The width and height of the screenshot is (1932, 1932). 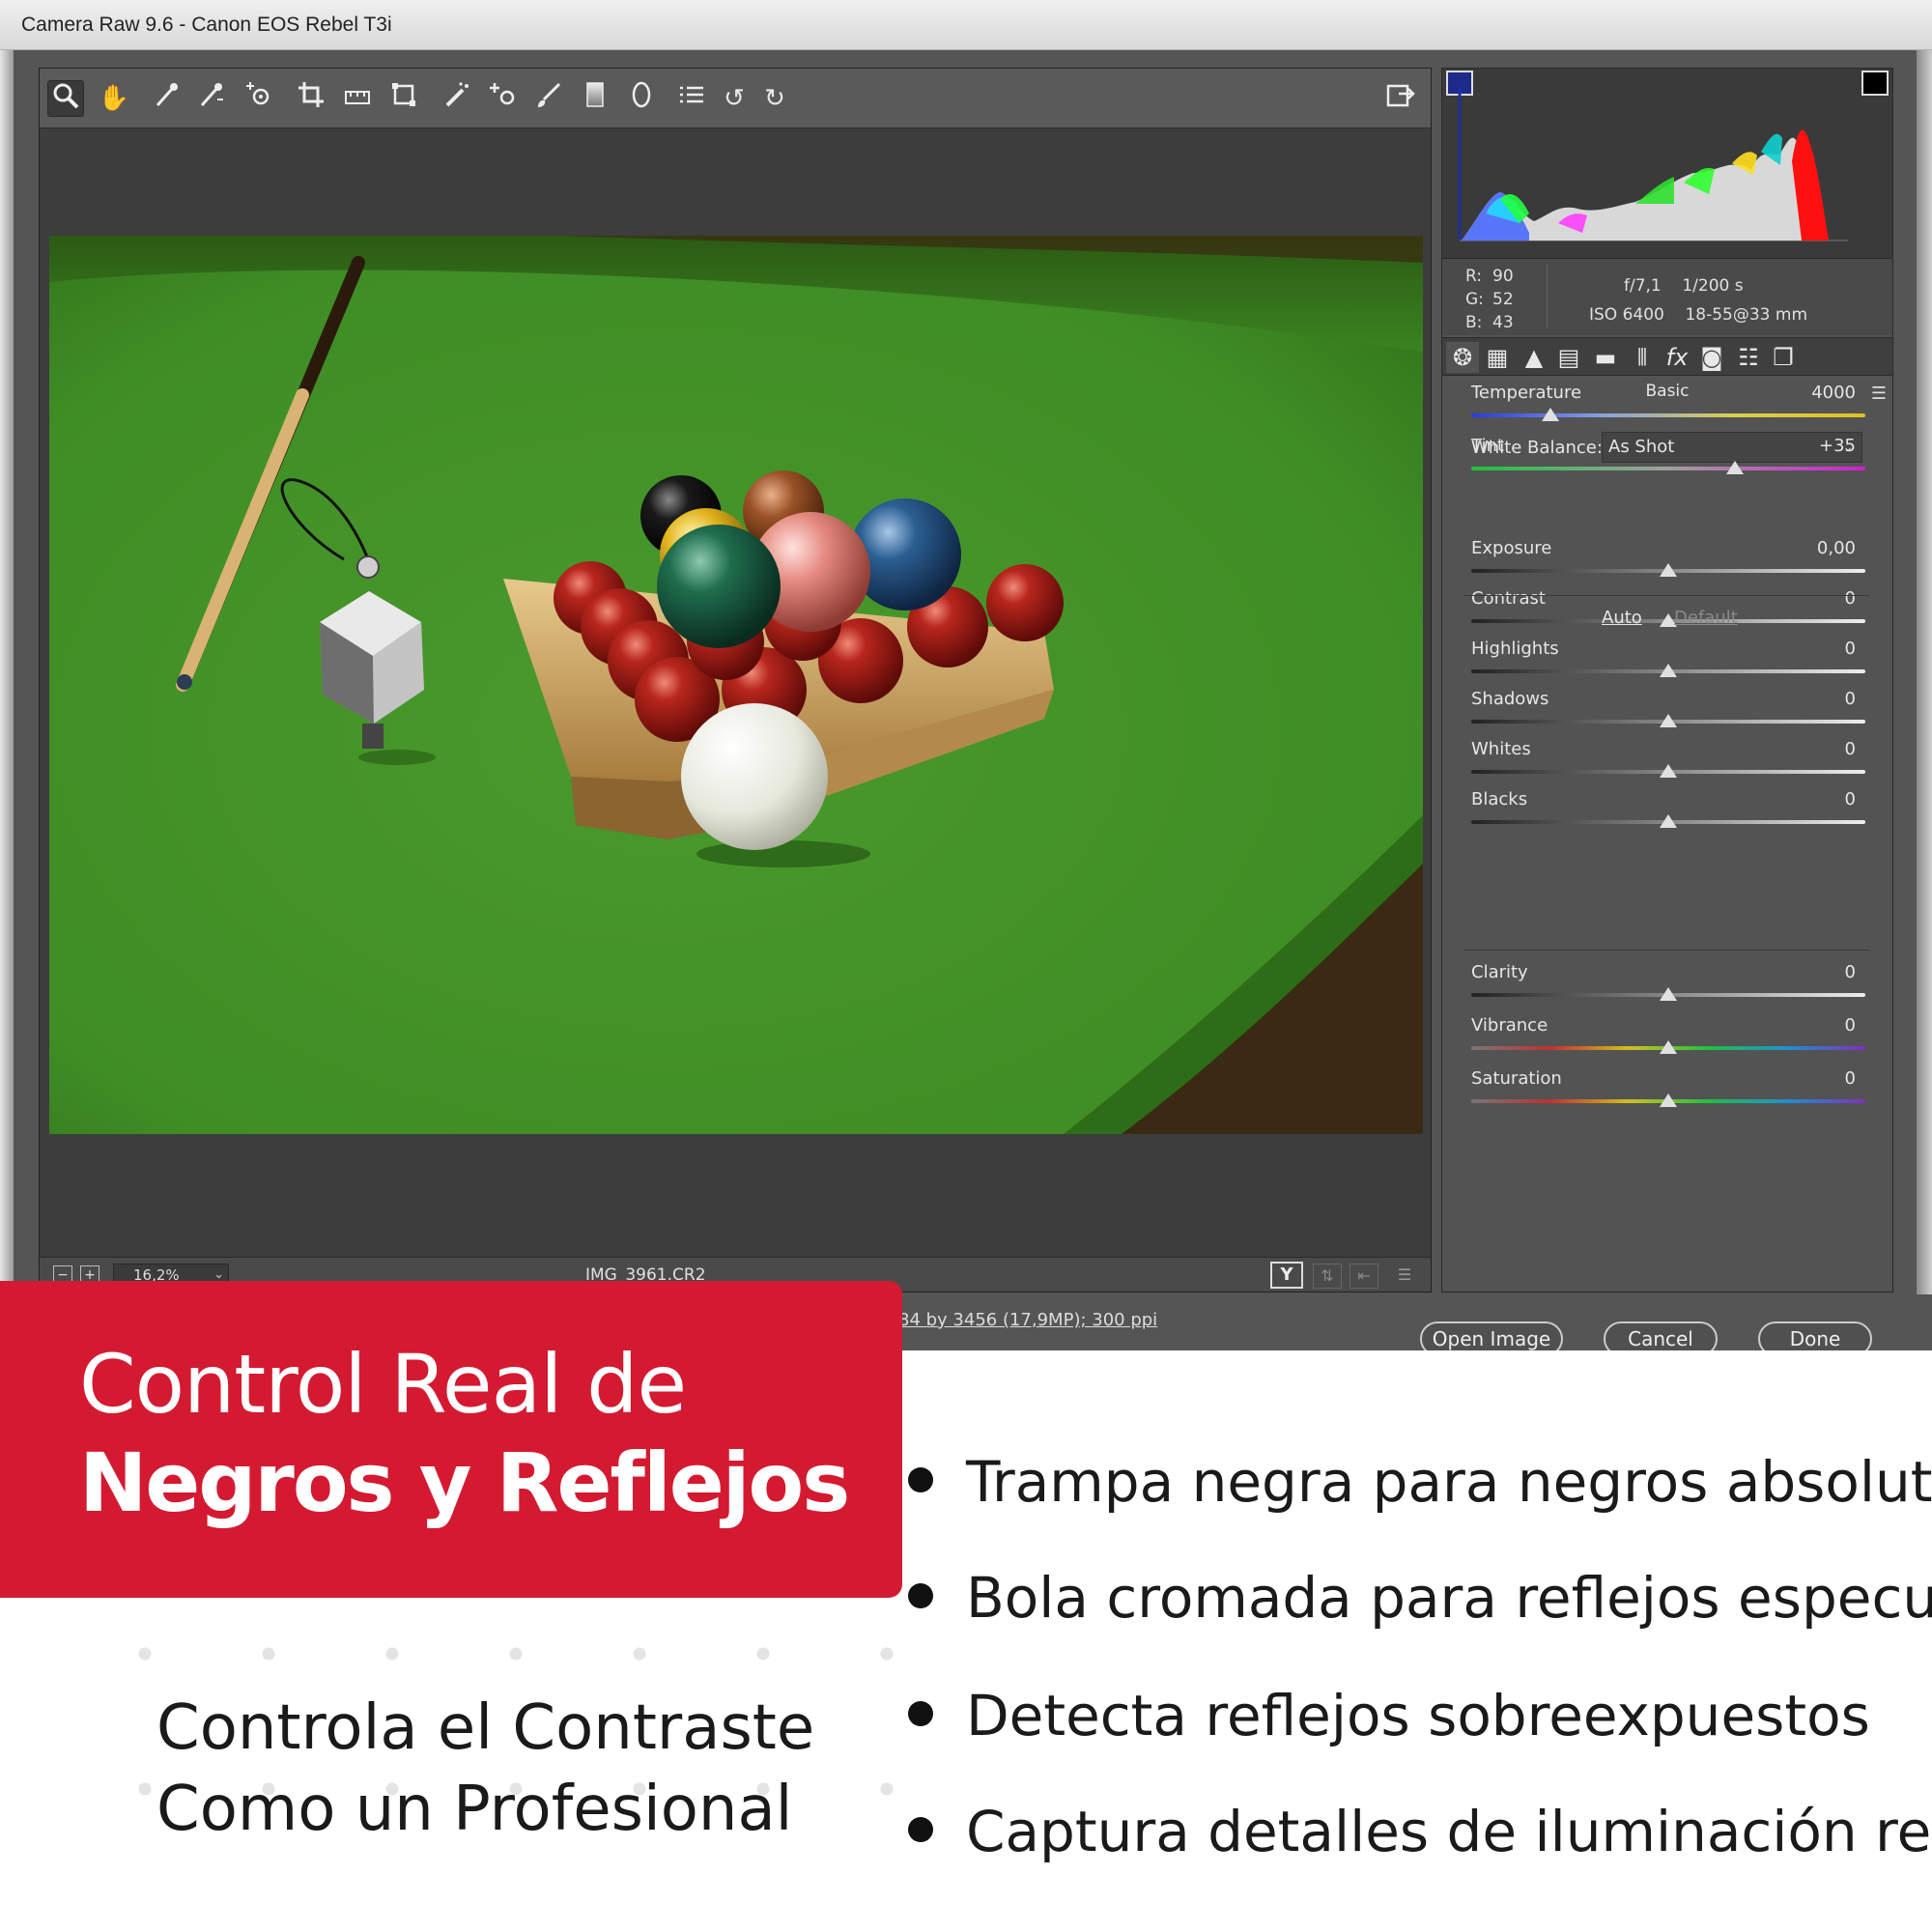 I want to click on adjustment-brush-icon, so click(x=548, y=98).